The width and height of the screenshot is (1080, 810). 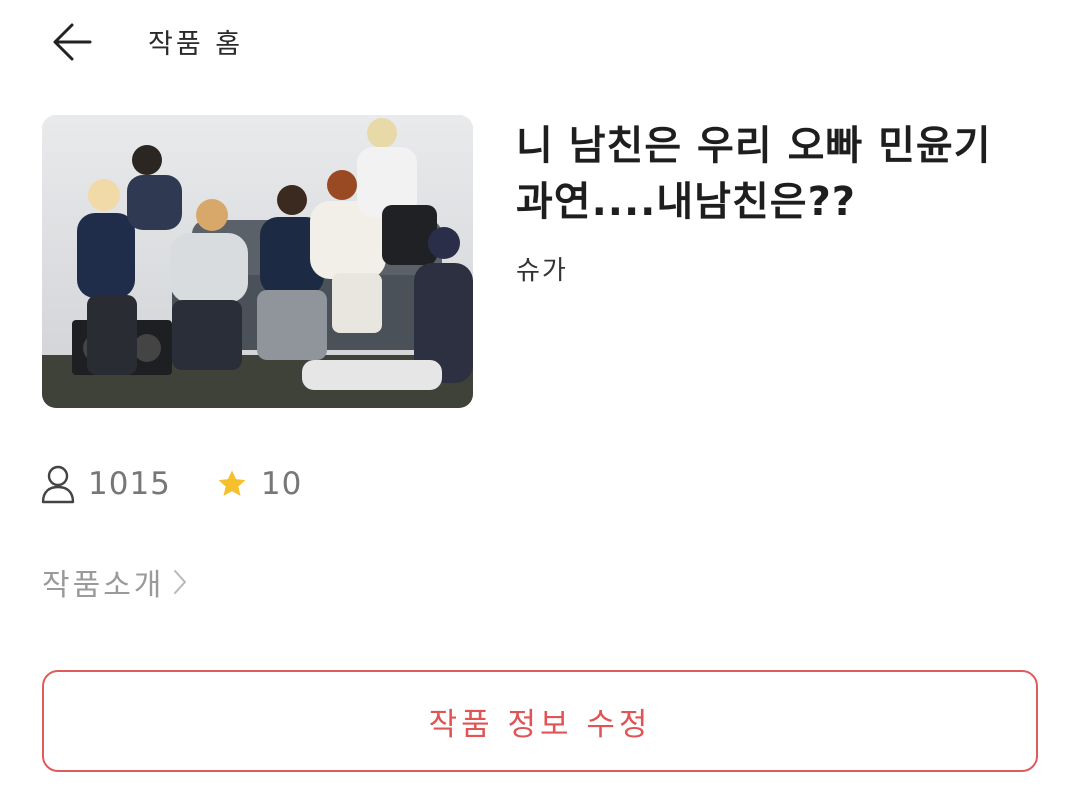 I want to click on intro-label: 작품소개, so click(x=103, y=585).